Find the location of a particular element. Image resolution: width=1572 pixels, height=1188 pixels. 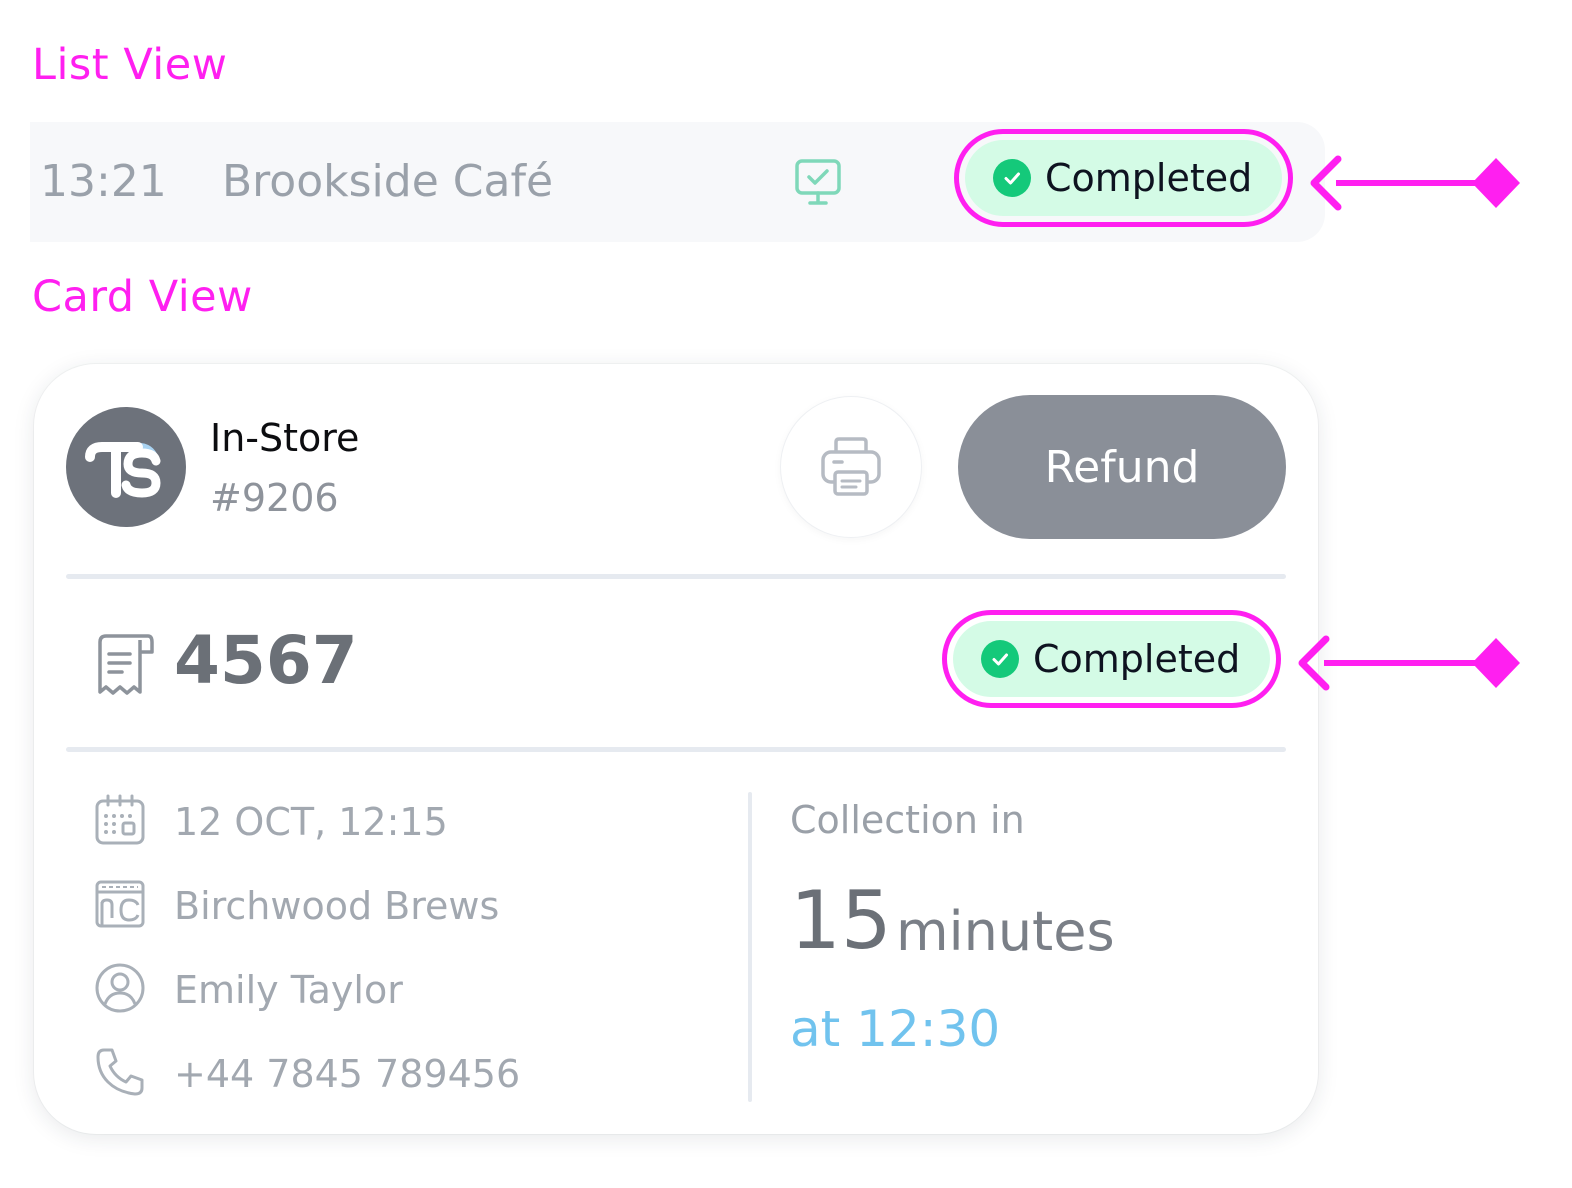

receipt-number: 4567 is located at coordinates (266, 660).